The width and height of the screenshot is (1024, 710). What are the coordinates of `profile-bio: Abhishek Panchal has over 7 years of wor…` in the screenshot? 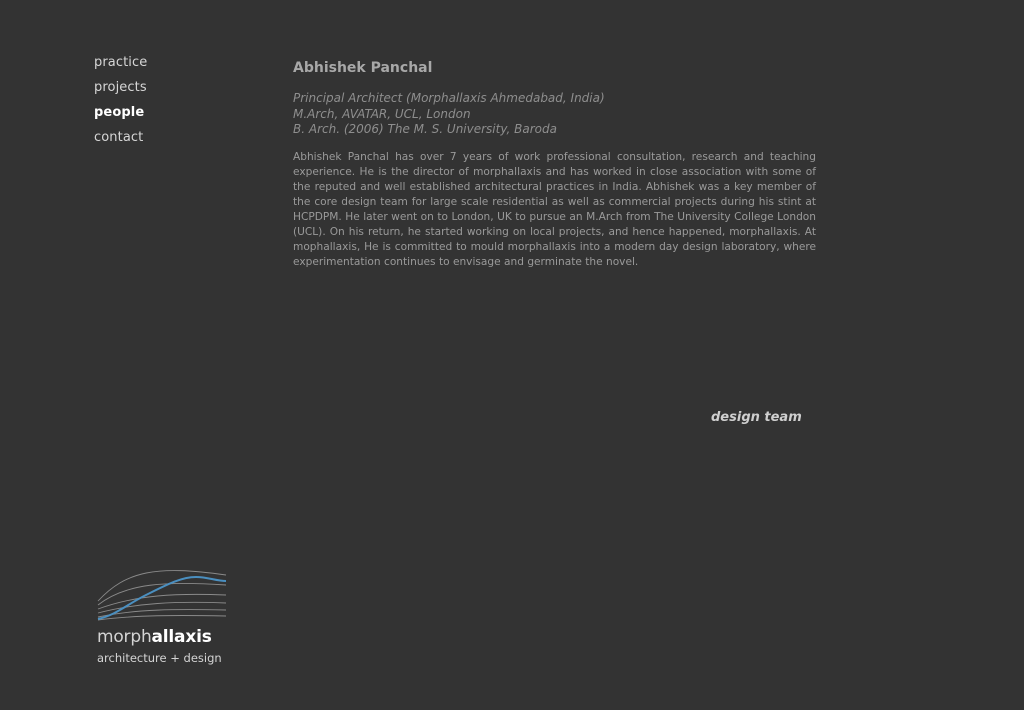 It's located at (554, 209).